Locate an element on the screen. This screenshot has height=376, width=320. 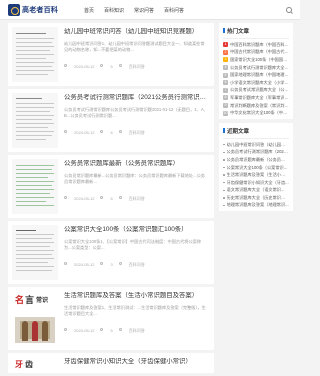
nav-item-wenda: 百科问答 is located at coordinates (174, 10).